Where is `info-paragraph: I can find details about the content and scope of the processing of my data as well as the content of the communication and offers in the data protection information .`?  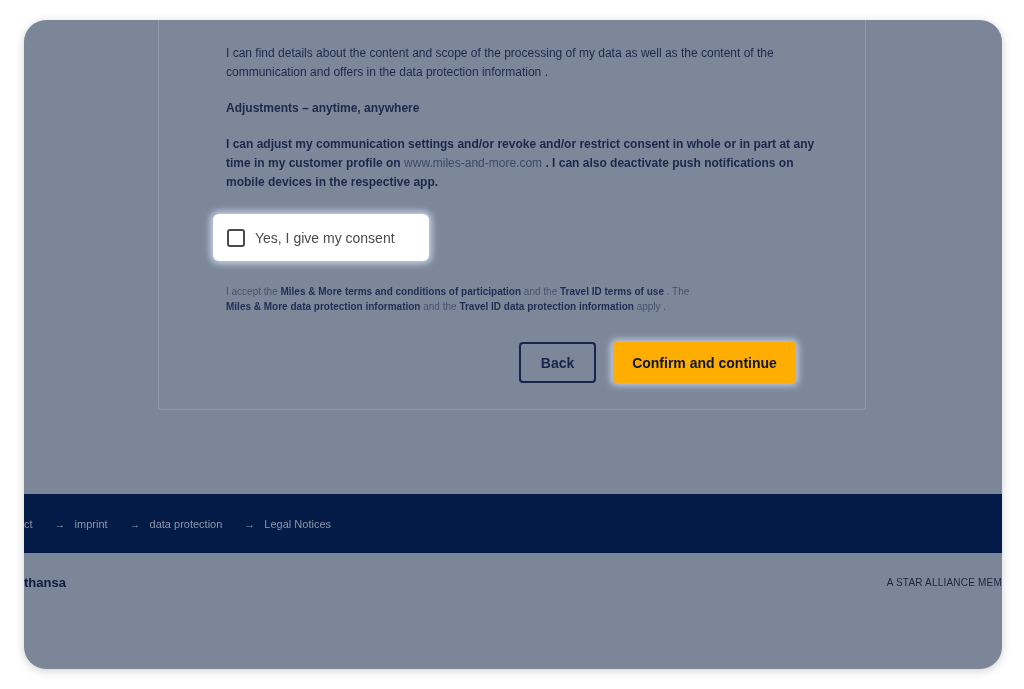
info-paragraph: I can find details about the content and scope of the processing of my data as well as the content of the communication and offers in the data protection information . is located at coordinates (500, 63).